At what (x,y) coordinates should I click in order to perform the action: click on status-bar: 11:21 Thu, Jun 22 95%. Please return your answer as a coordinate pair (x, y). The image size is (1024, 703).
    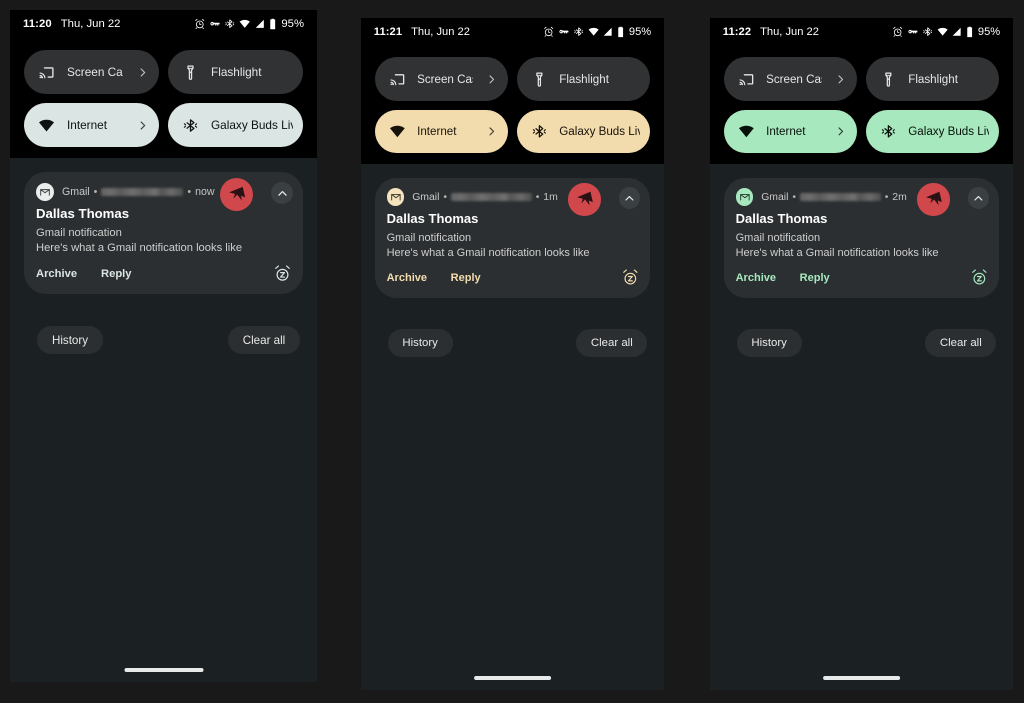
    Looking at the image, I should click on (512, 32).